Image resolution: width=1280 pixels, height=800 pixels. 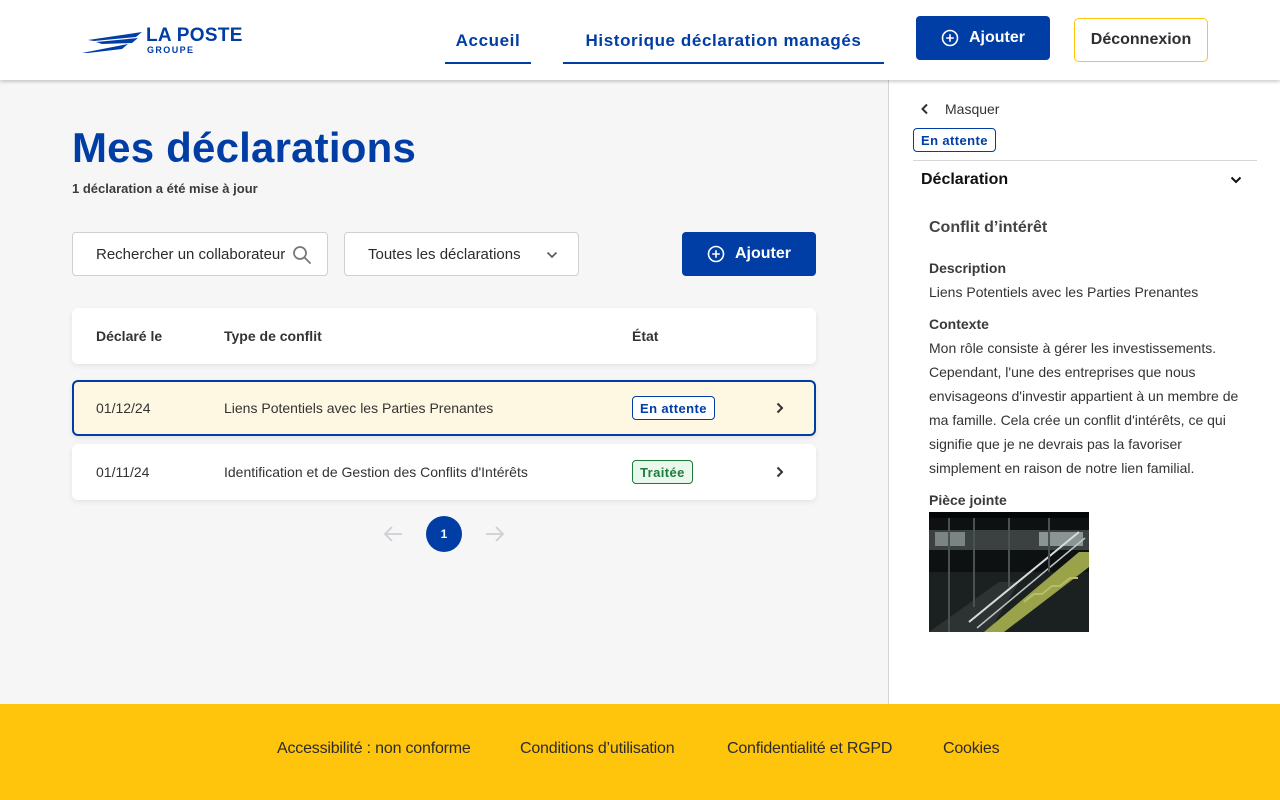 I want to click on nav-link-historique: Historique déclaration managés, so click(x=723, y=46).